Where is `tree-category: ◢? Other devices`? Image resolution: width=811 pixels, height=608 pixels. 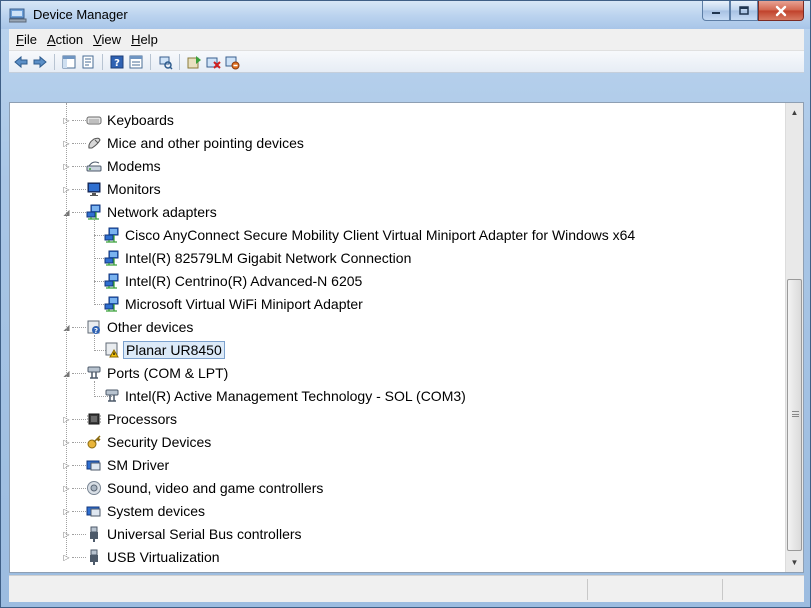 tree-category: ◢? Other devices is located at coordinates (398, 327).